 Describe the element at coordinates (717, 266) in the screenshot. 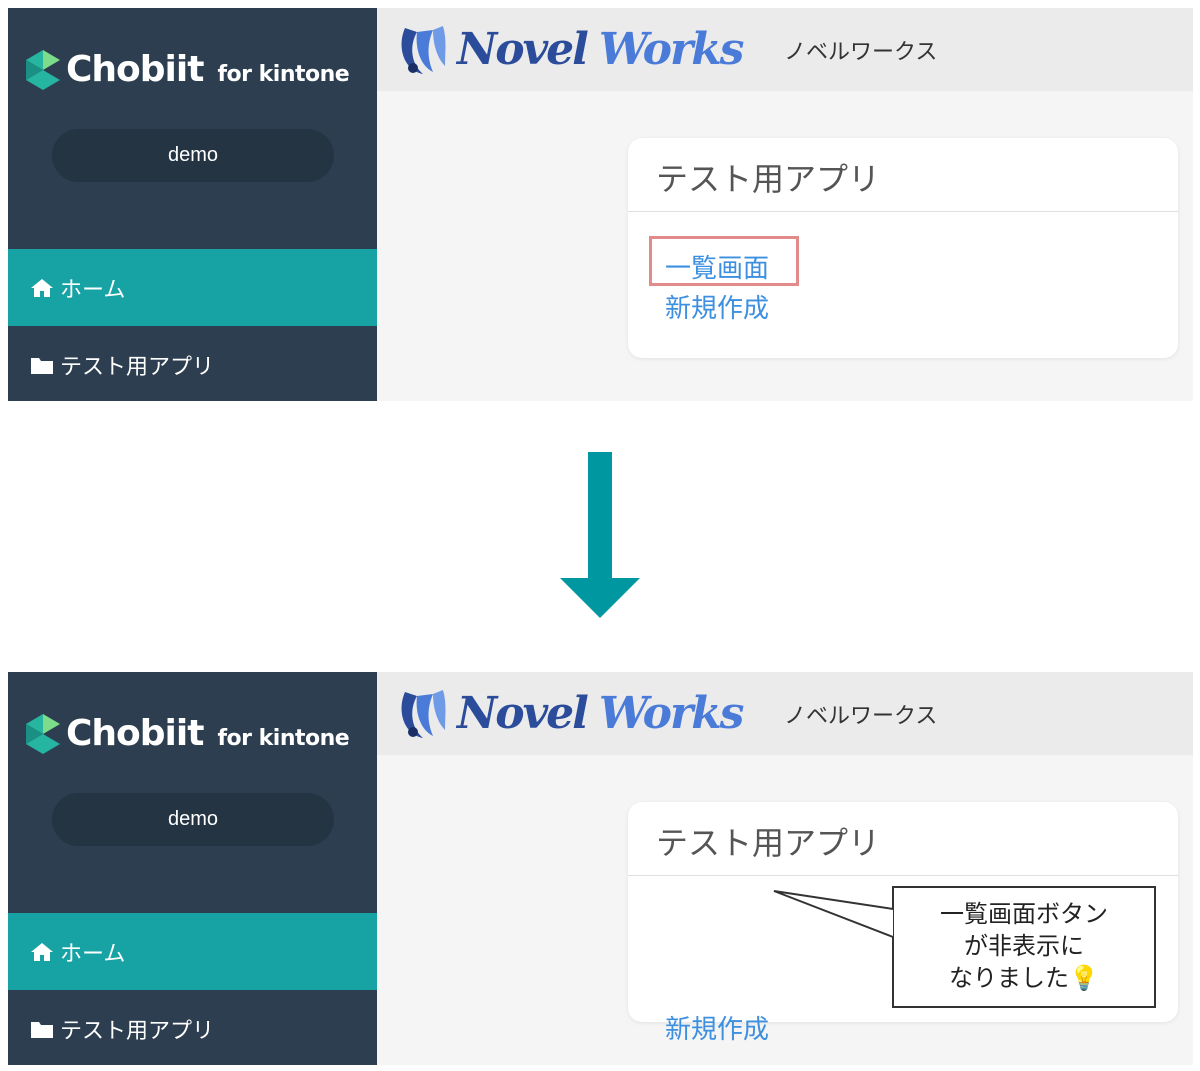

I see `list-view-link: 一覧画面` at that location.